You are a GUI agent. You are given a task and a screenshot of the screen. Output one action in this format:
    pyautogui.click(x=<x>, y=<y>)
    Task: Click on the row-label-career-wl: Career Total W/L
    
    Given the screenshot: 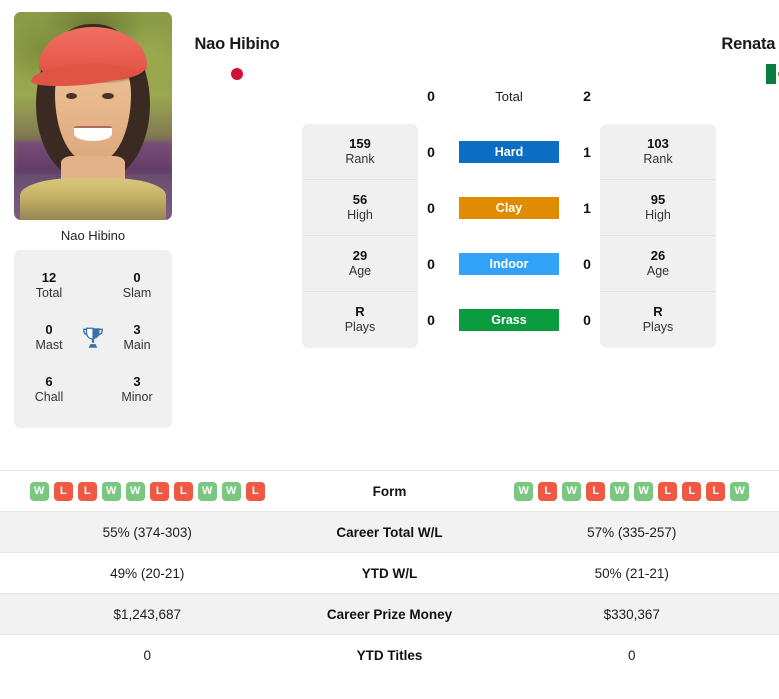 What is the action you would take?
    pyautogui.click(x=389, y=532)
    